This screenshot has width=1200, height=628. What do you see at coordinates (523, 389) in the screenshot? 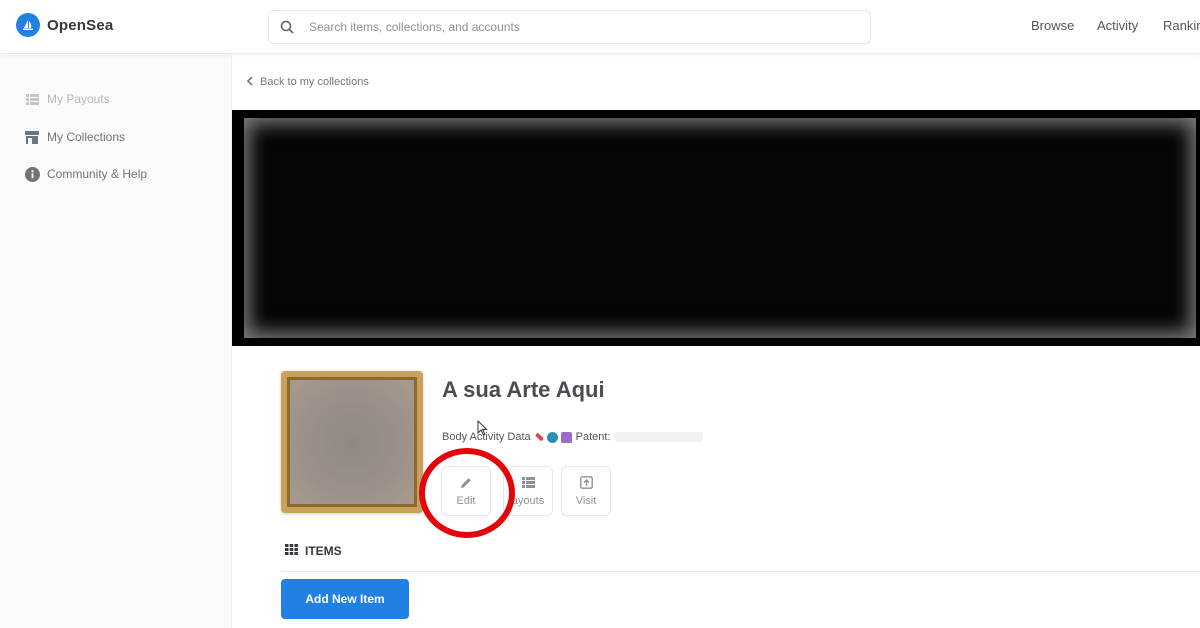
I see `collection-title: A sua Arte Aqui` at bounding box center [523, 389].